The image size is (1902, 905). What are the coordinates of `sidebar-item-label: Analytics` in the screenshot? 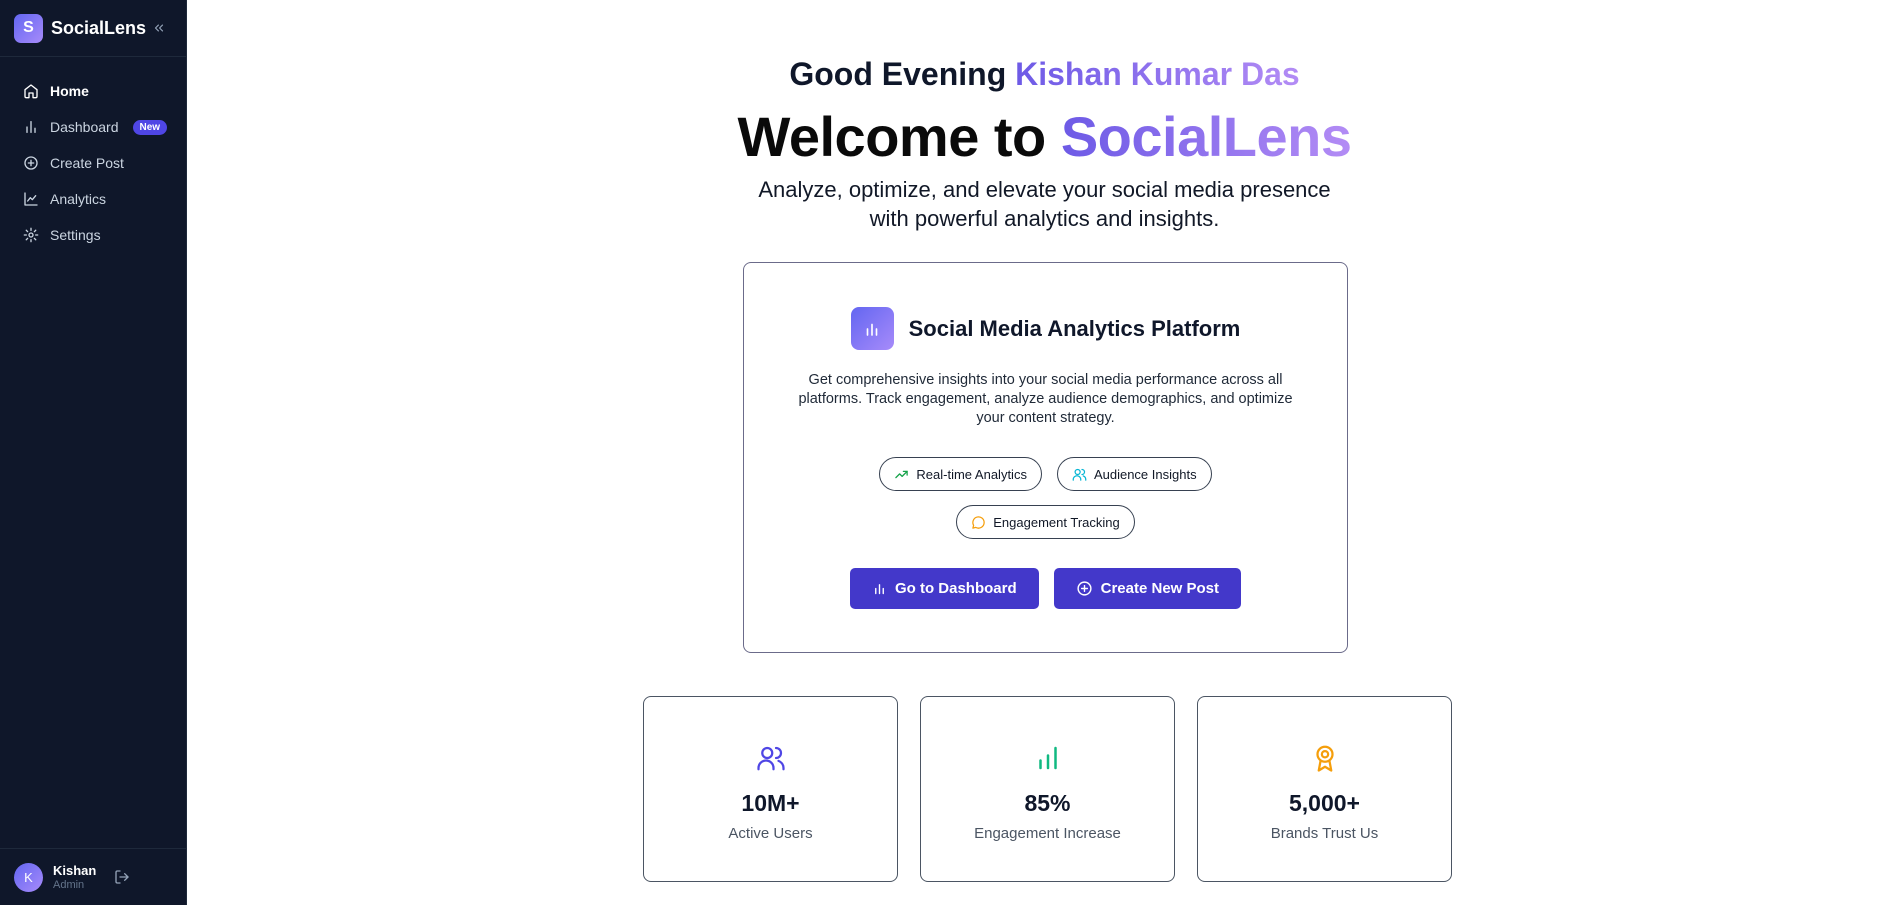 It's located at (78, 199).